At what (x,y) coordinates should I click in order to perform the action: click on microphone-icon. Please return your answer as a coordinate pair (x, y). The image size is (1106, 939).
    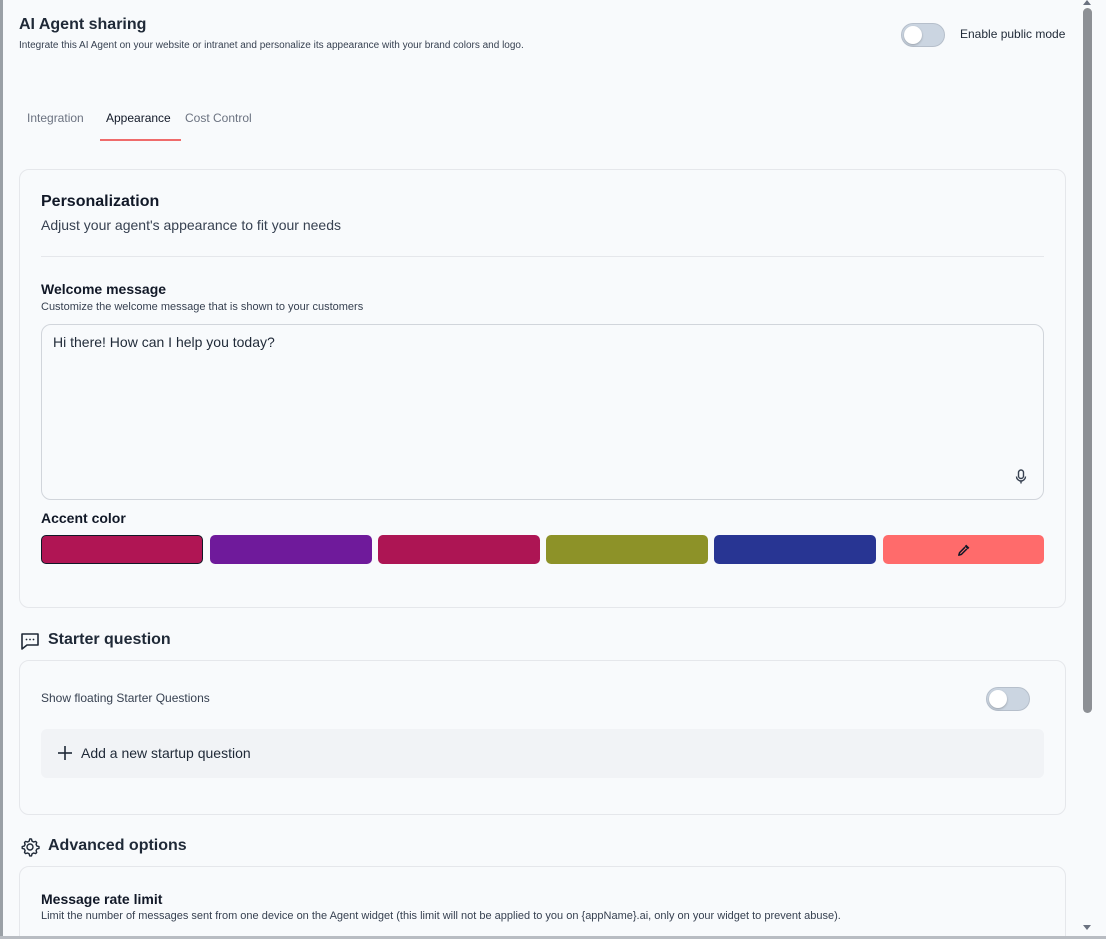
    Looking at the image, I should click on (1021, 477).